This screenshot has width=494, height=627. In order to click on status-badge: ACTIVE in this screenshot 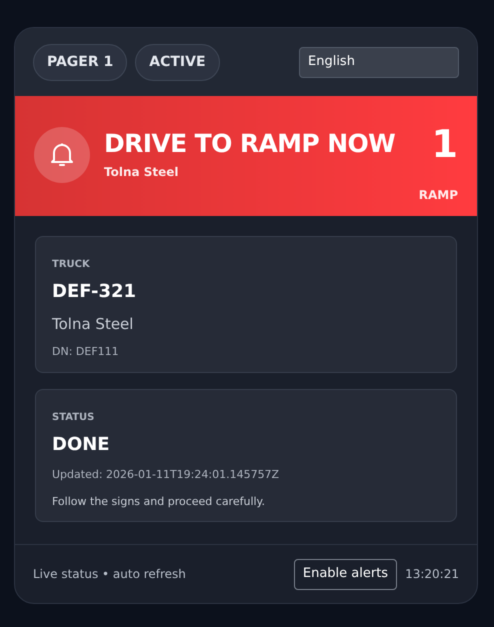, I will do `click(177, 62)`.